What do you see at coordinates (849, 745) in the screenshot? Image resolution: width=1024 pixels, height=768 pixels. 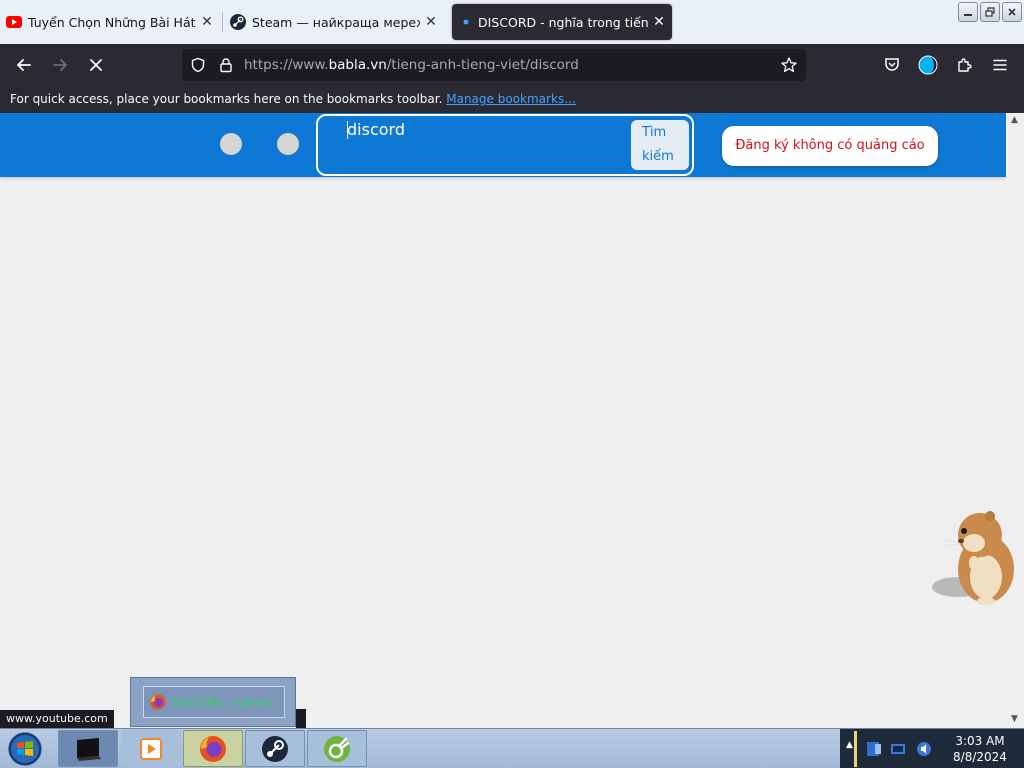 I see `show-hidden-icons-button: ▲` at bounding box center [849, 745].